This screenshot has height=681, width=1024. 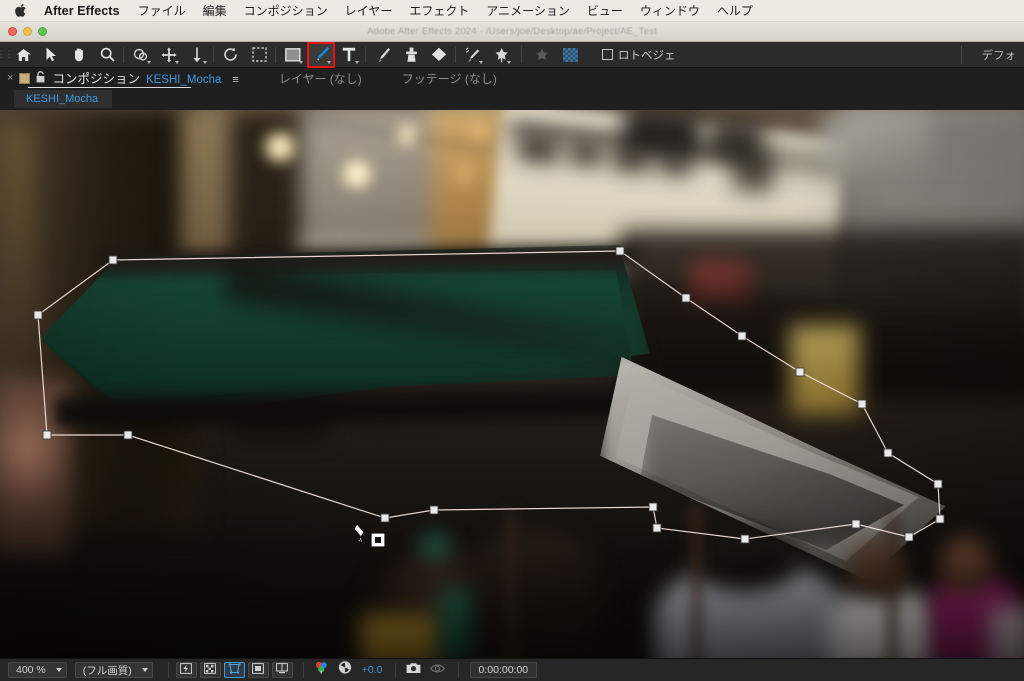 I want to click on tab-layer: レイヤー (なし), so click(x=320, y=78).